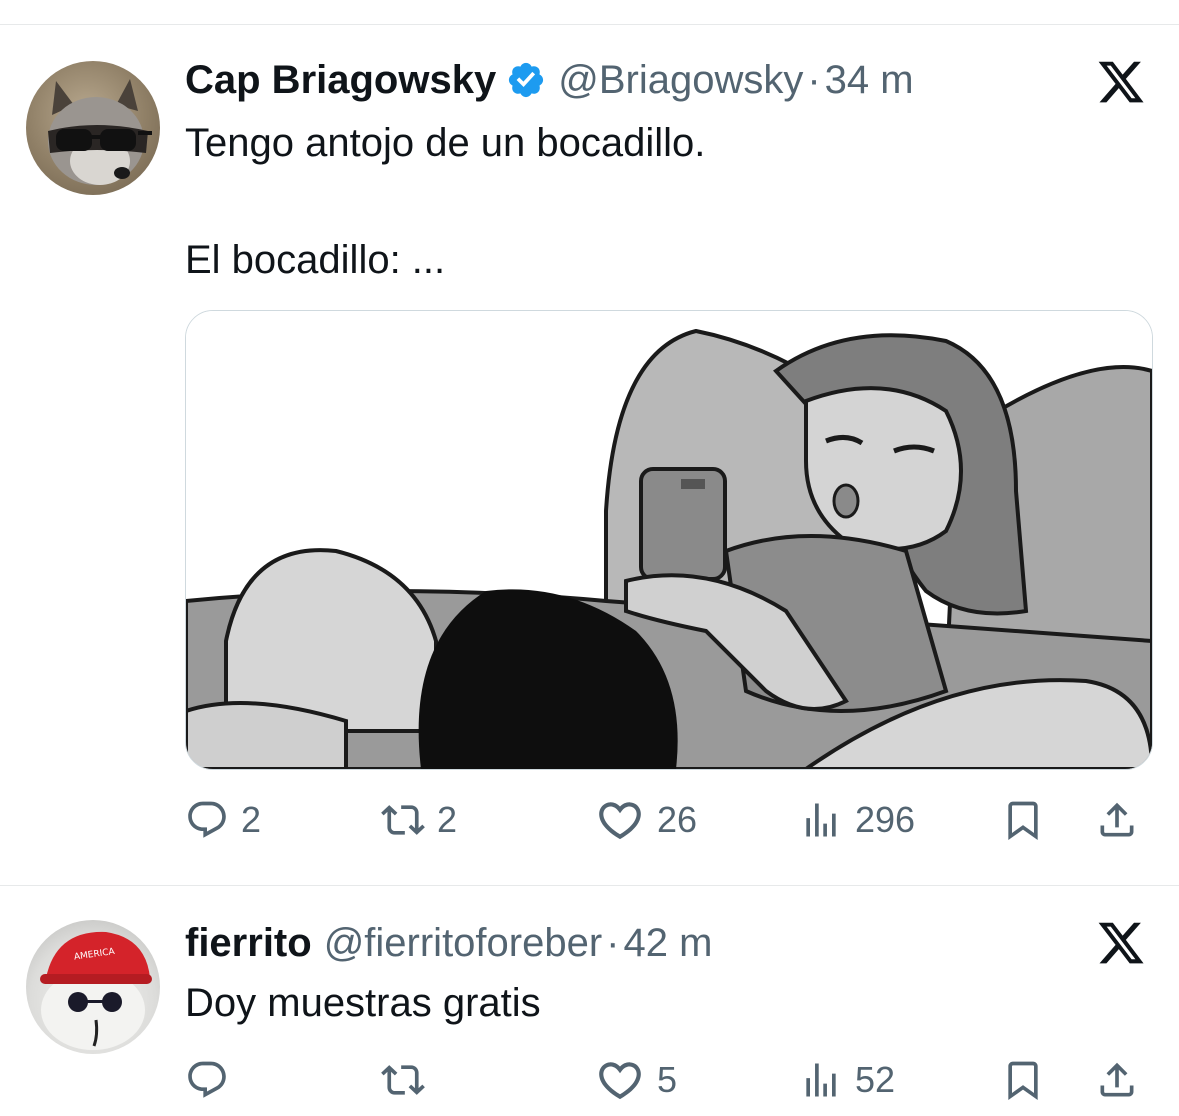 This screenshot has width=1179, height=1116. What do you see at coordinates (248, 943) in the screenshot?
I see `author-name: fierrito` at bounding box center [248, 943].